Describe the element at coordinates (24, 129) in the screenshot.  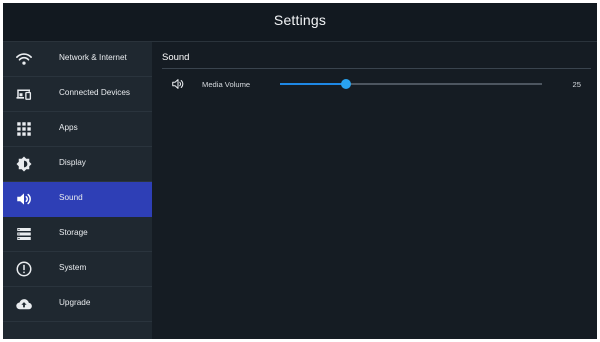
I see `apps-grid-icon` at that location.